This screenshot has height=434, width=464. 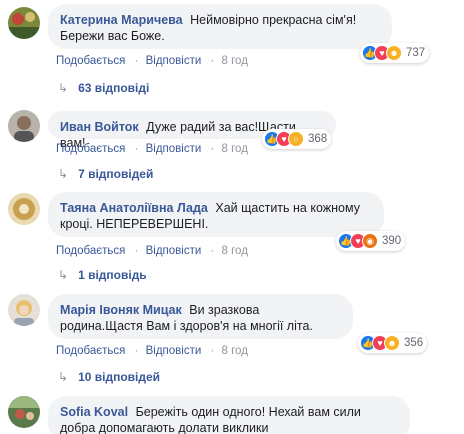 I want to click on view-replies-link: ↳ 7 відповідей, so click(x=105, y=174).